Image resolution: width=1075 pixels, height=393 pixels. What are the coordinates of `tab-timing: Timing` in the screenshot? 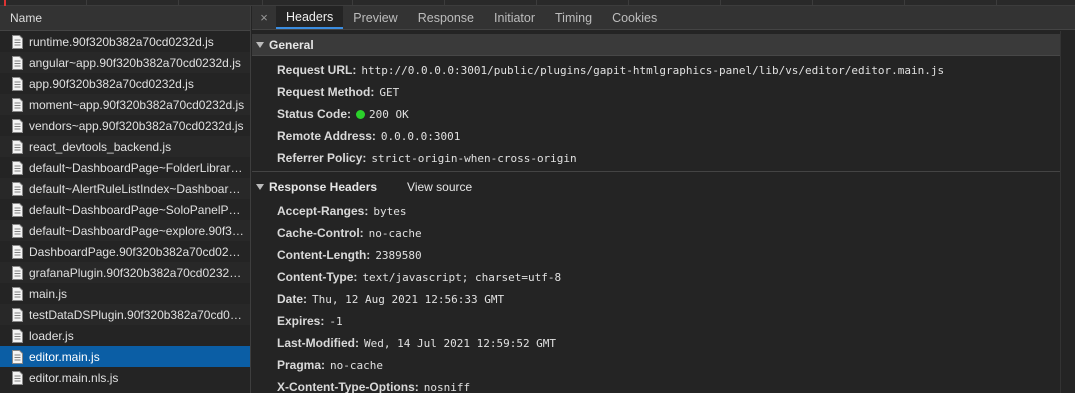 It's located at (573, 17).